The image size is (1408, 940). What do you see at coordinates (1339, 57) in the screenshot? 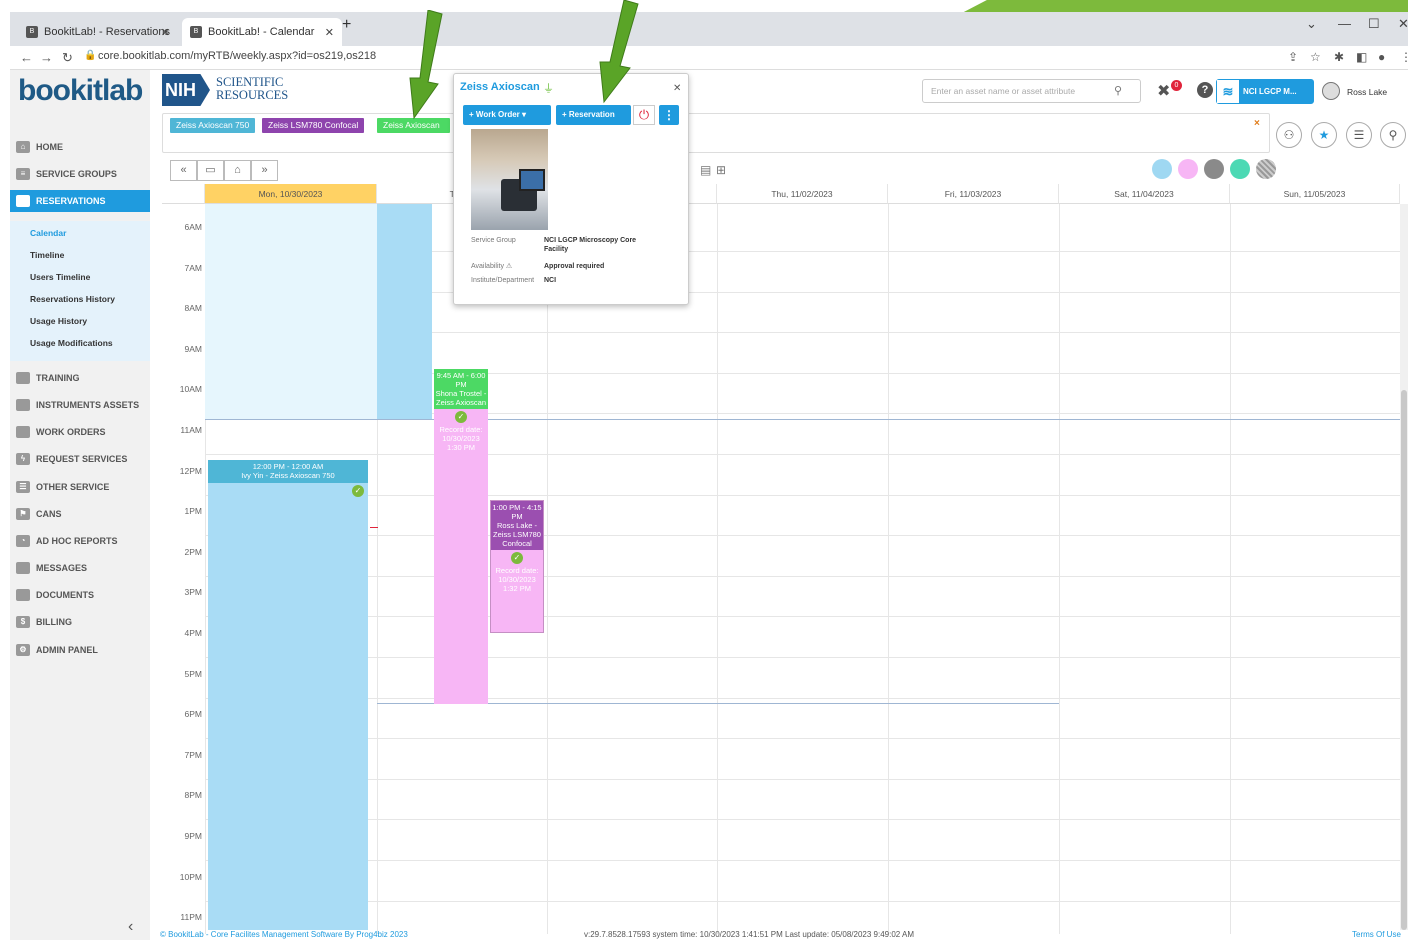
I see `extensions-icon: ✱` at bounding box center [1339, 57].